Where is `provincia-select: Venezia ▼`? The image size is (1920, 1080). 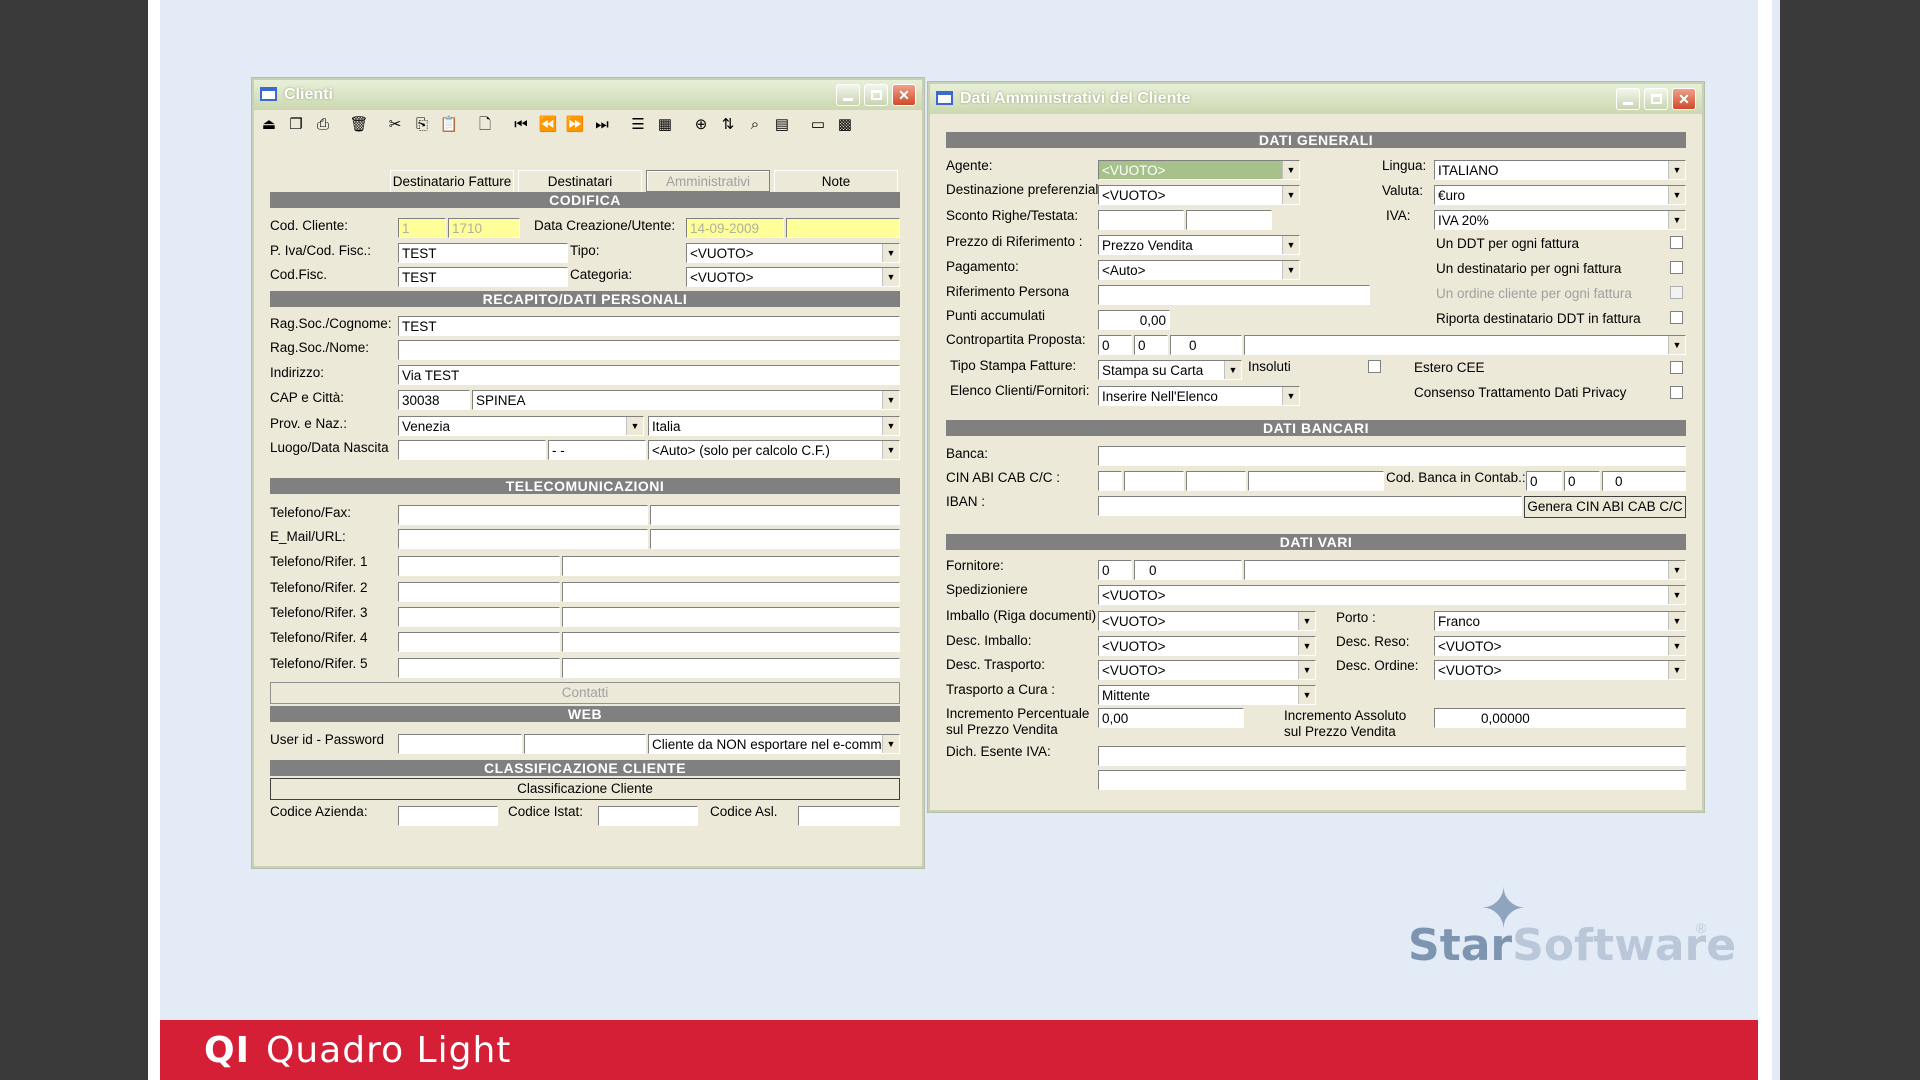 provincia-select: Venezia ▼ is located at coordinates (521, 426).